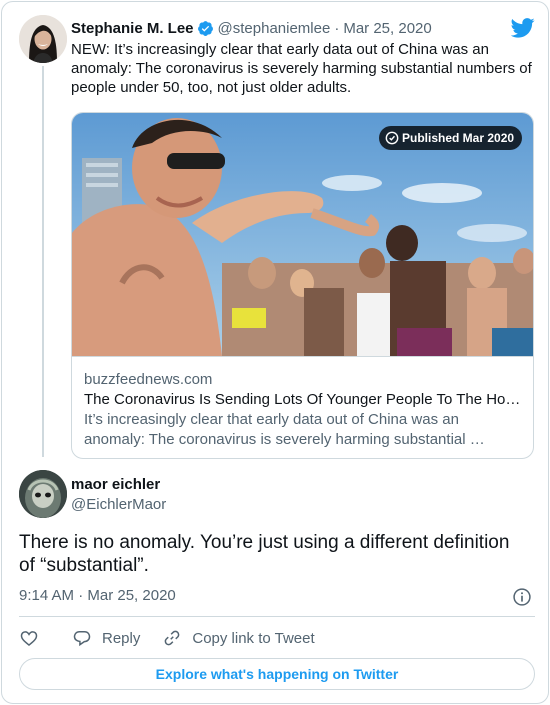 The width and height of the screenshot is (550, 705). I want to click on reply-button: Reply, so click(106, 638).